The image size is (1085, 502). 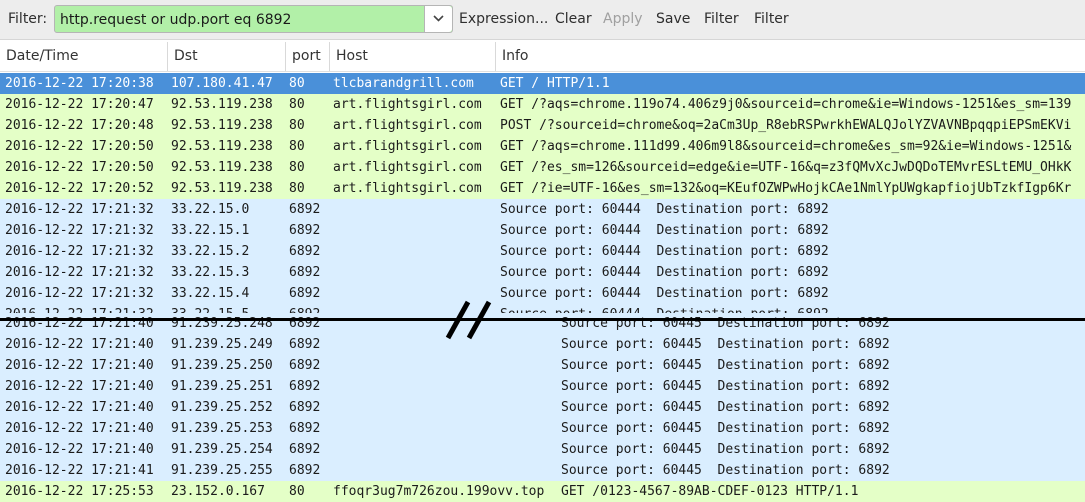 What do you see at coordinates (222, 323) in the screenshot?
I see `cell-dst: 91.239.25.248` at bounding box center [222, 323].